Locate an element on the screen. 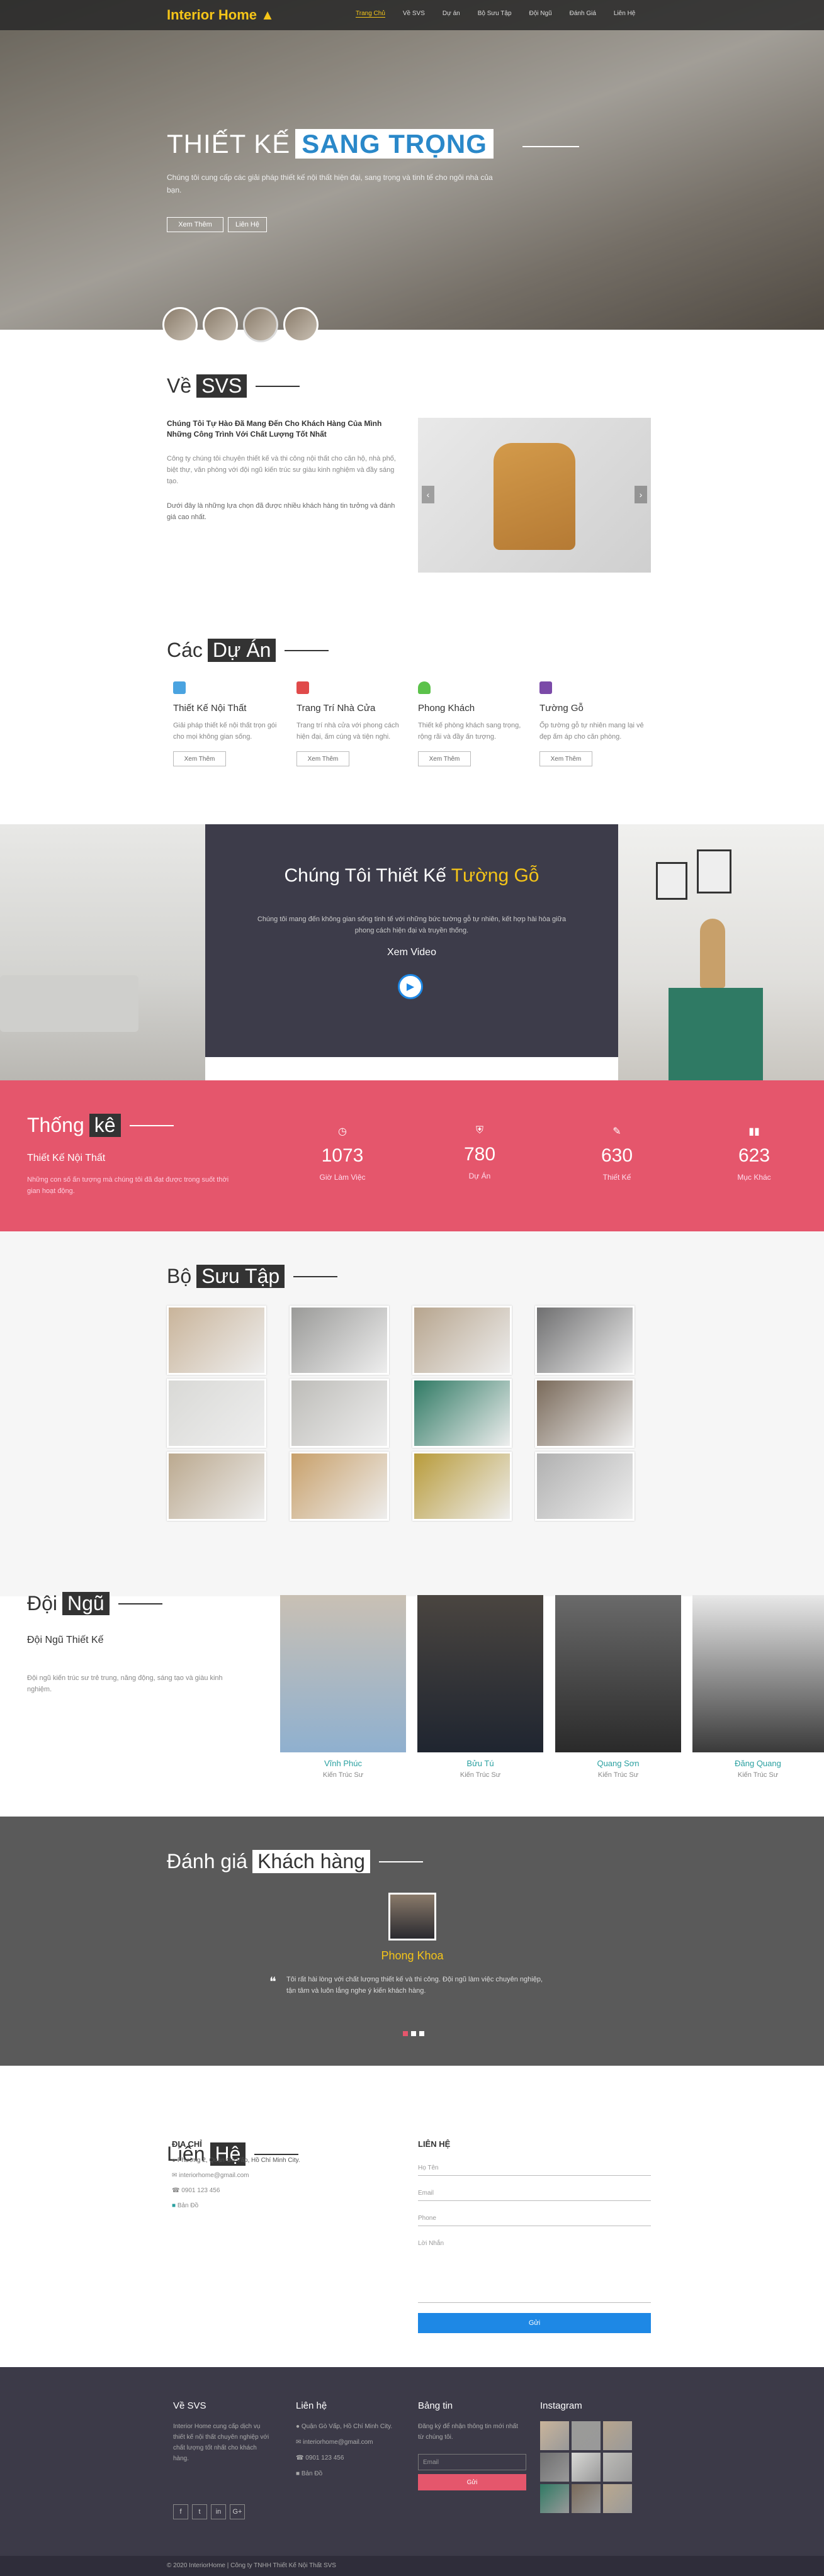  footer-news-heading: Bảng tin is located at coordinates (435, 2405).